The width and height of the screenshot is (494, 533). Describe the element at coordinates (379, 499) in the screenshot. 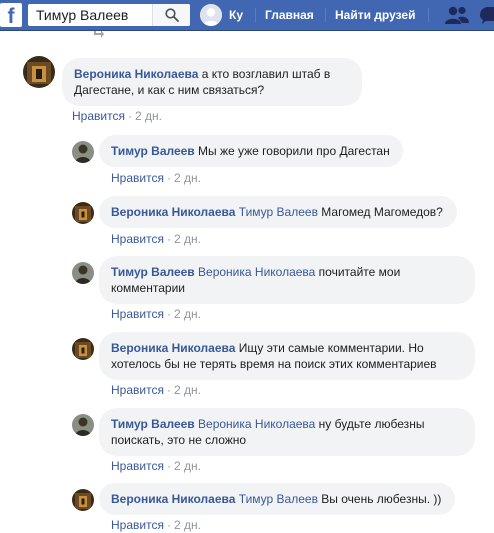

I see `comment-text: Вы очень любезны. ))` at that location.